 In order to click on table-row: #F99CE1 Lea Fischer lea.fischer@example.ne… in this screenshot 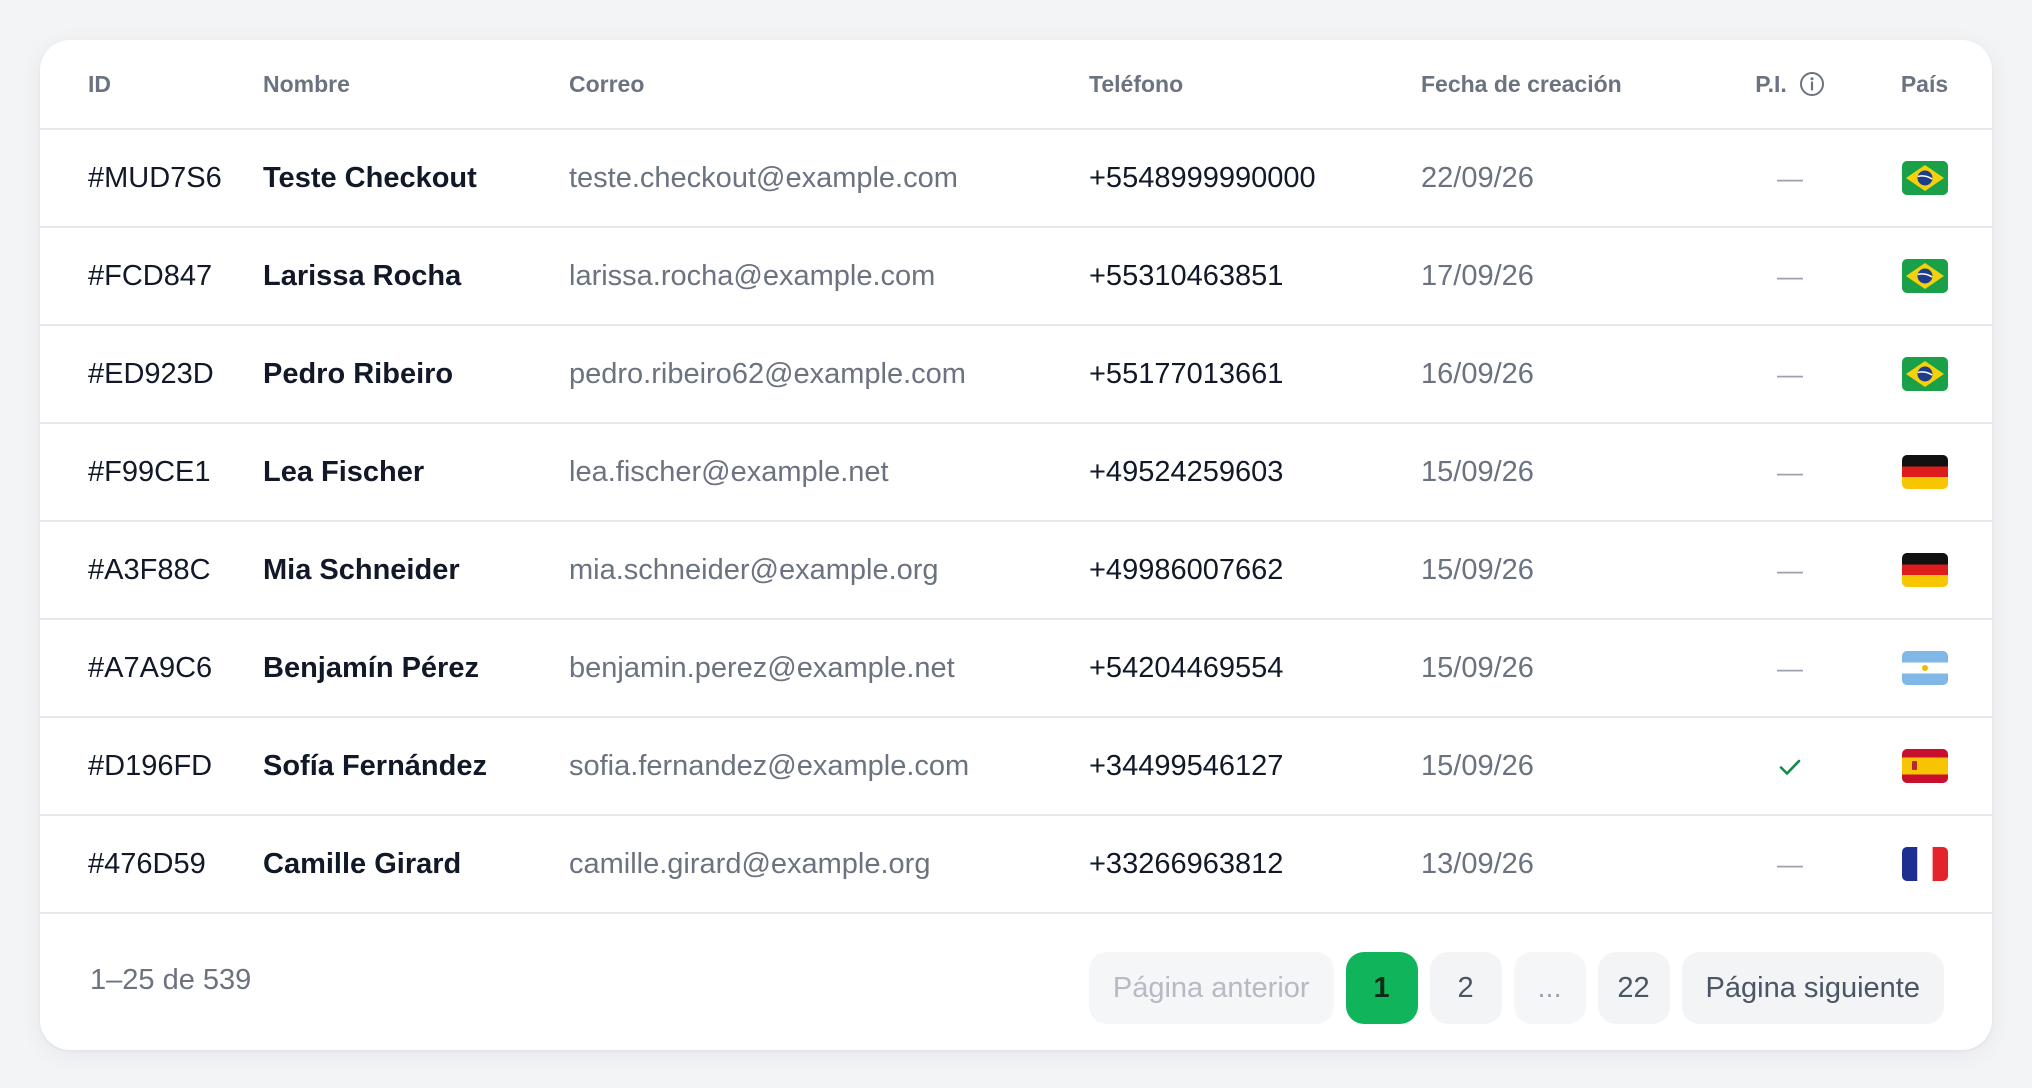, I will do `click(1016, 472)`.